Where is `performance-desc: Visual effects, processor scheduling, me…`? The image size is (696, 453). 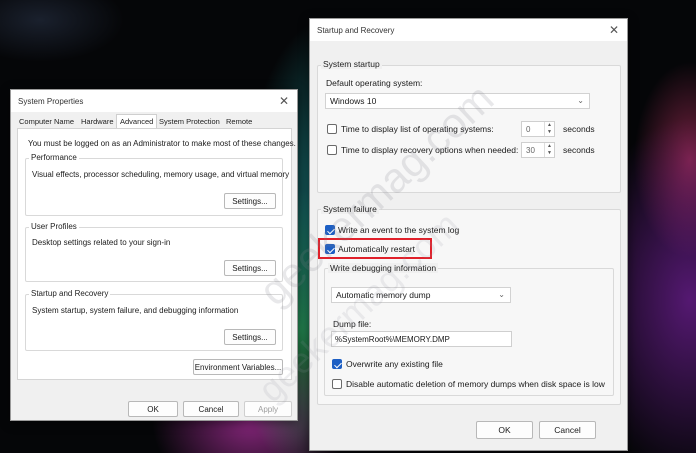 performance-desc: Visual effects, processor scheduling, me… is located at coordinates (161, 174).